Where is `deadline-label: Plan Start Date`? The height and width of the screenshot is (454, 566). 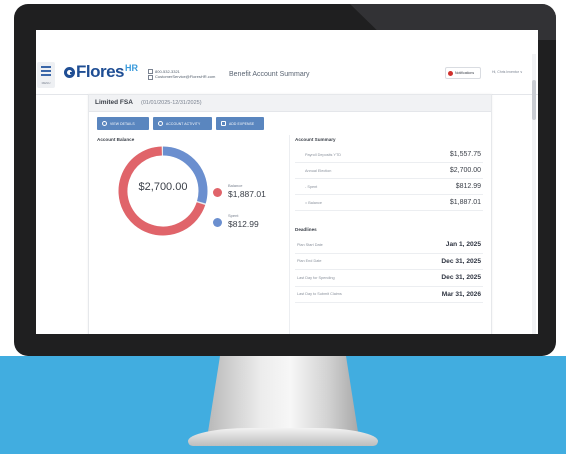 deadline-label: Plan Start Date is located at coordinates (310, 244).